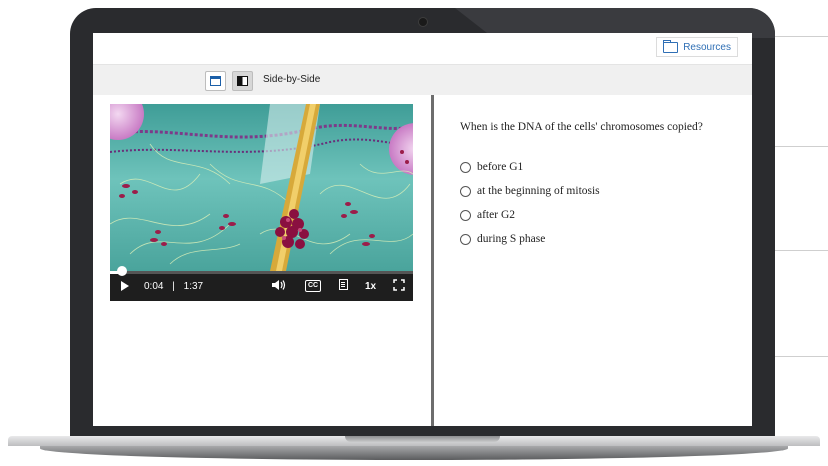 This screenshot has height=466, width=828. Describe the element at coordinates (500, 167) in the screenshot. I see `option-label: before G1` at that location.